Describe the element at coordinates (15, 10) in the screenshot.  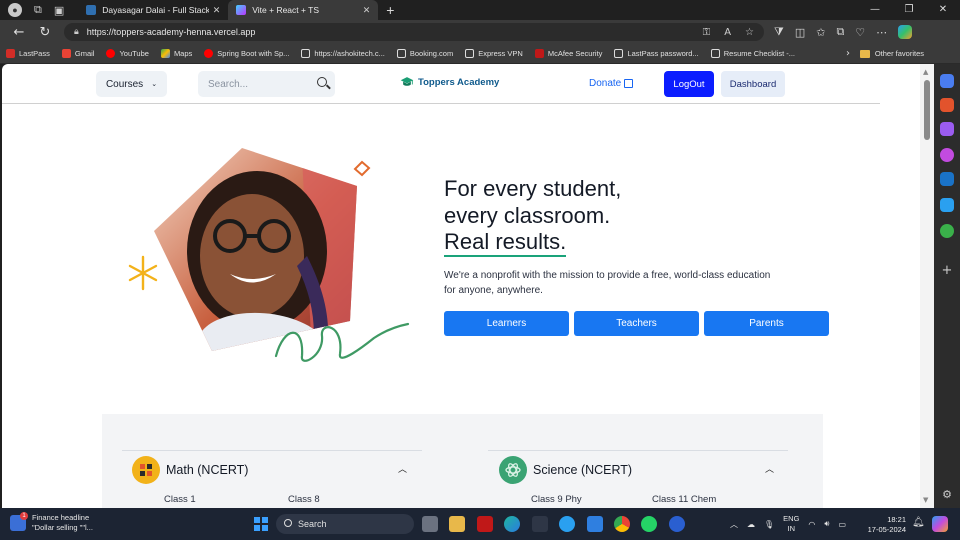
I see `profile-avatar-icon: ●` at that location.